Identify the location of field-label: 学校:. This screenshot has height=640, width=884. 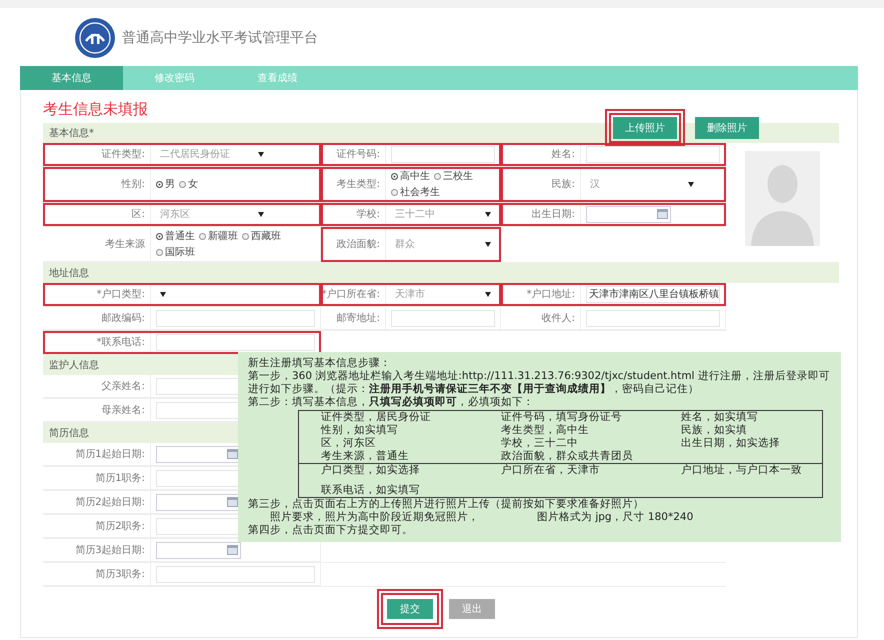
(368, 214).